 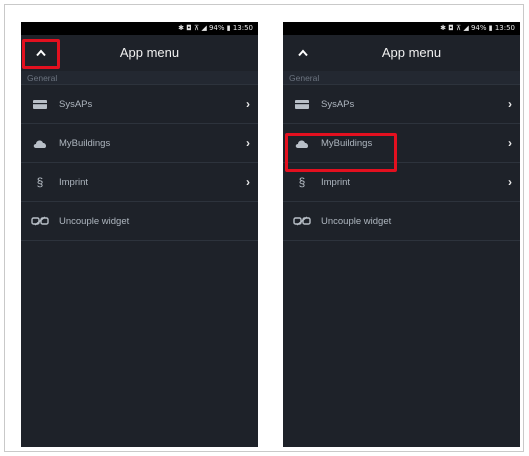 I want to click on app-bar: App menu, so click(x=401, y=53).